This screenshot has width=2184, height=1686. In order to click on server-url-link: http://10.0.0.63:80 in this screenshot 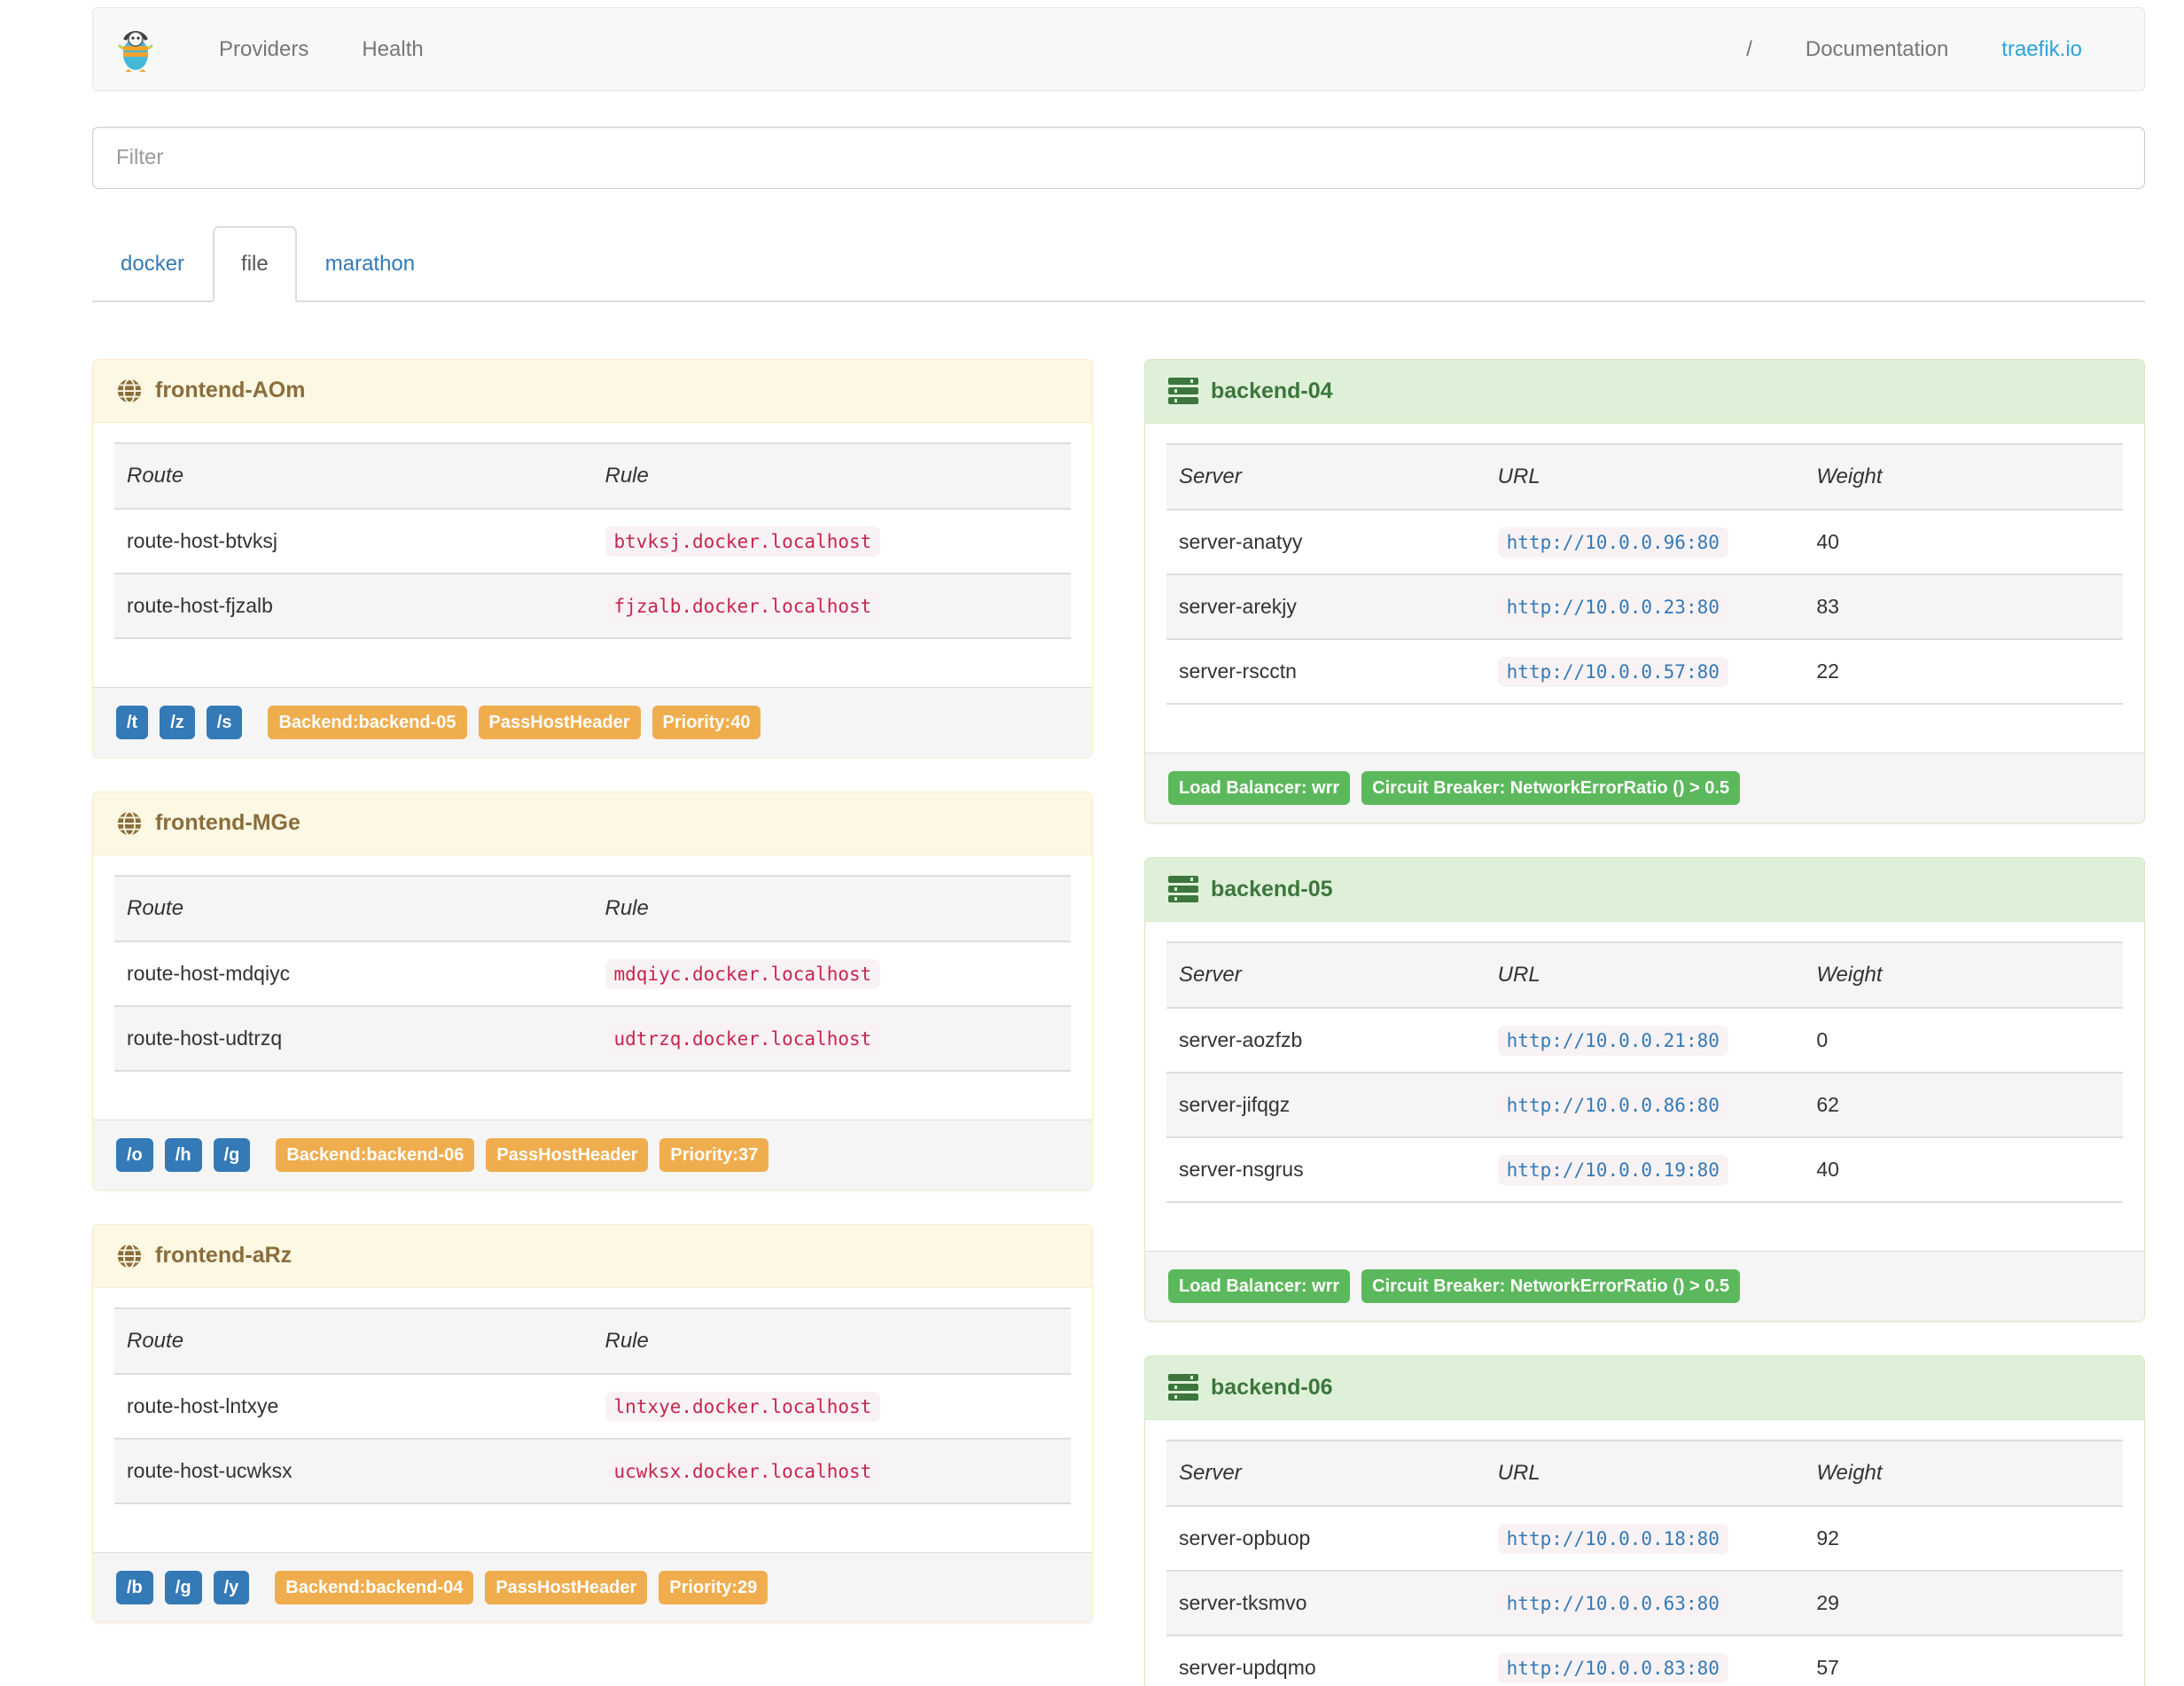, I will do `click(1613, 1603)`.